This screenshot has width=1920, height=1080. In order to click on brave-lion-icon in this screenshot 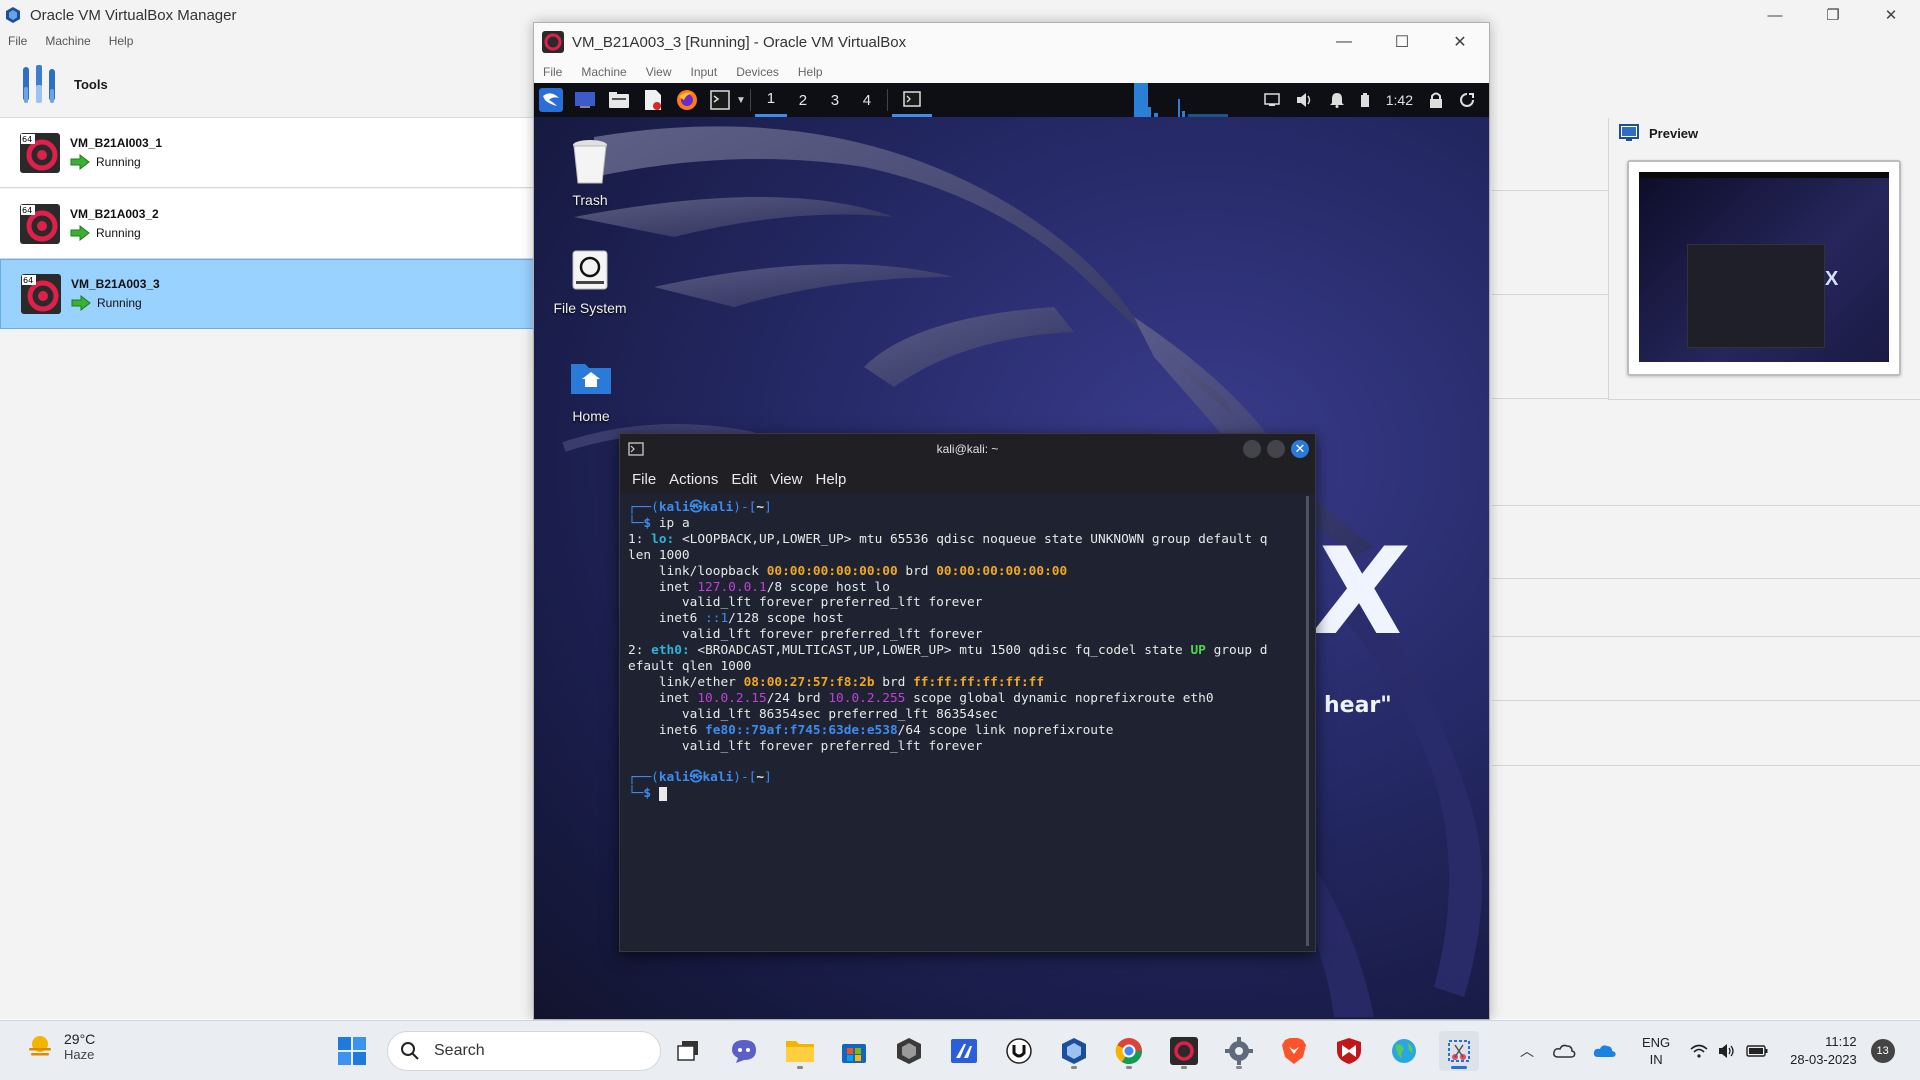, I will do `click(1294, 1051)`.